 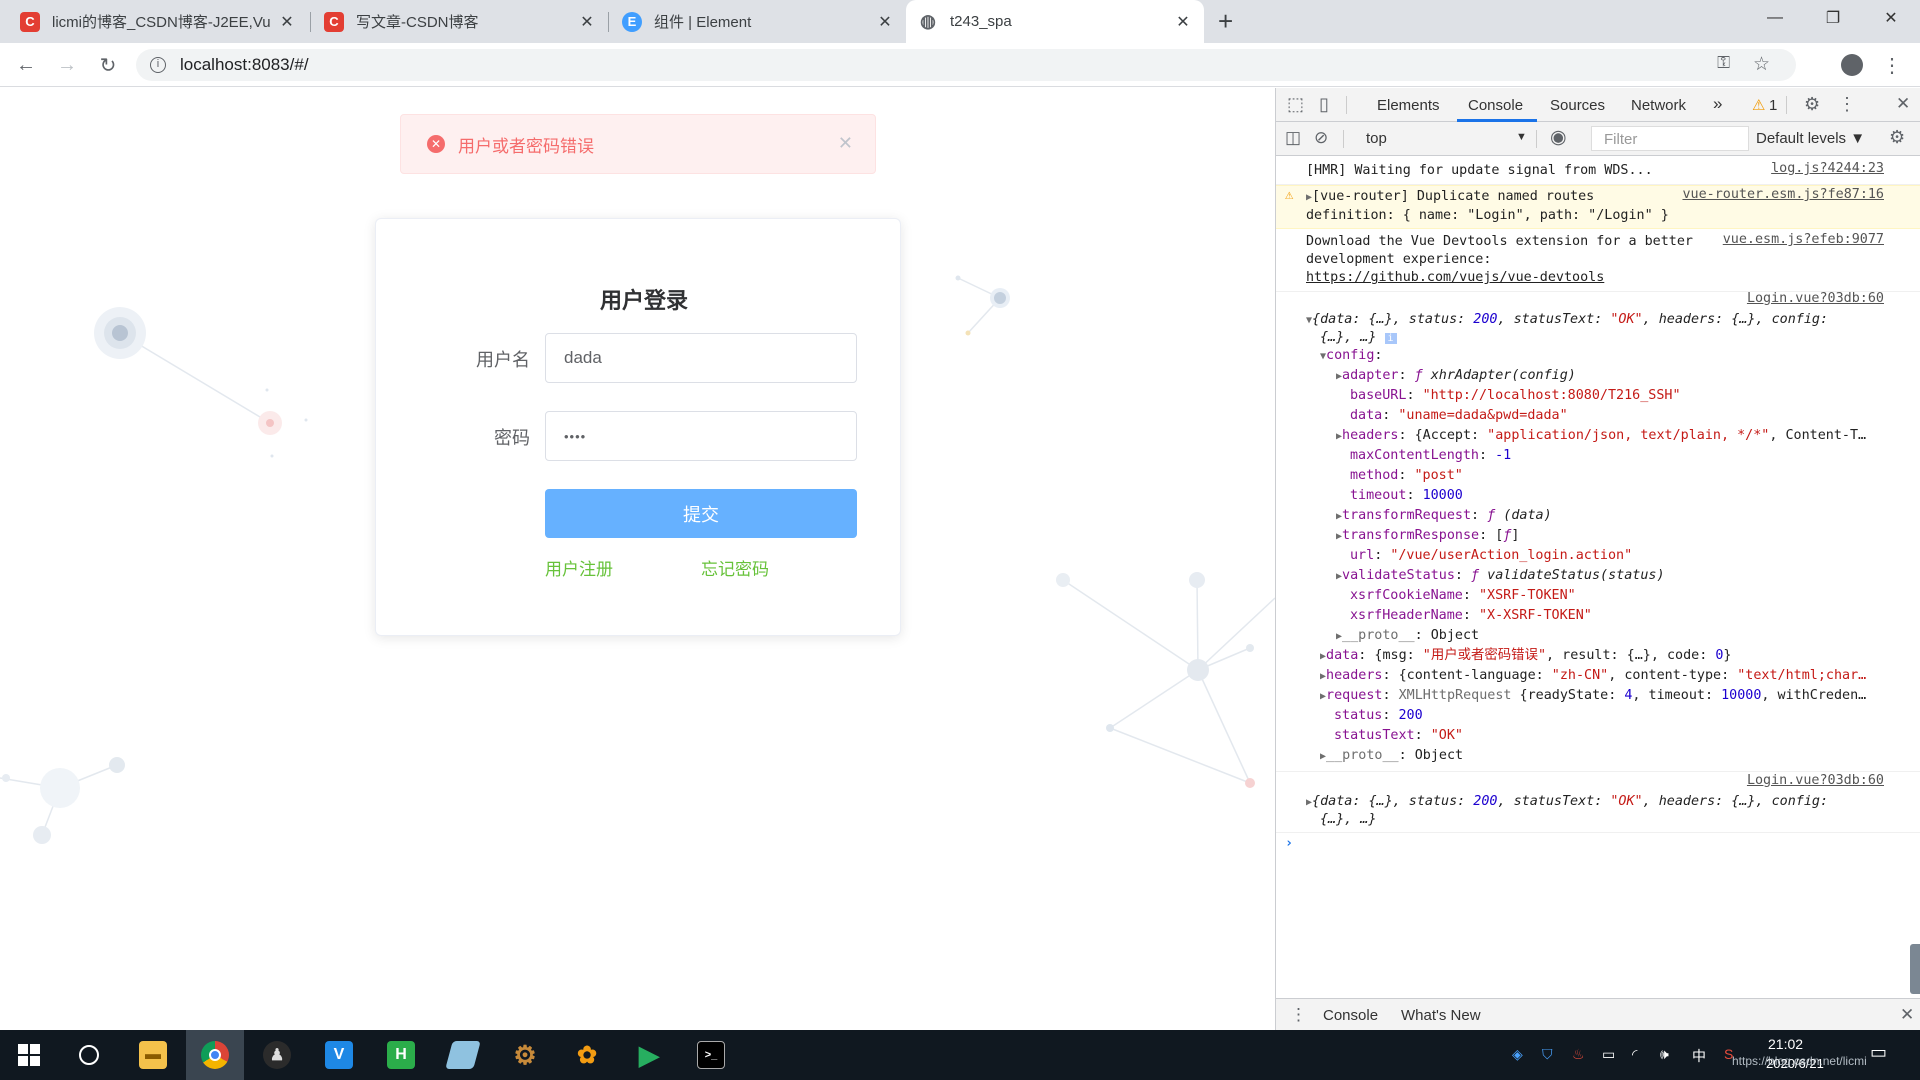 I want to click on forward-icon: →, so click(x=67, y=65).